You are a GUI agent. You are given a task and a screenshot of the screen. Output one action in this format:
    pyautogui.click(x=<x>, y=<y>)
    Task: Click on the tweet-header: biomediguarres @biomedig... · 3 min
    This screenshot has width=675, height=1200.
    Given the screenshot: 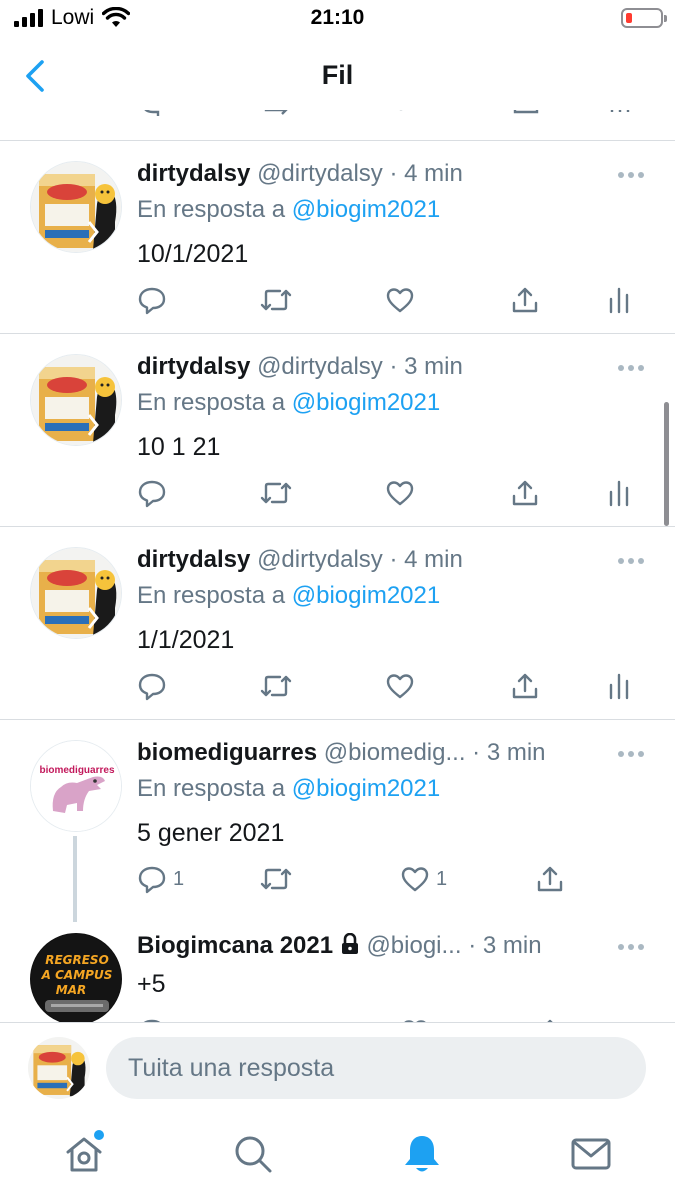 What is the action you would take?
    pyautogui.click(x=371, y=753)
    